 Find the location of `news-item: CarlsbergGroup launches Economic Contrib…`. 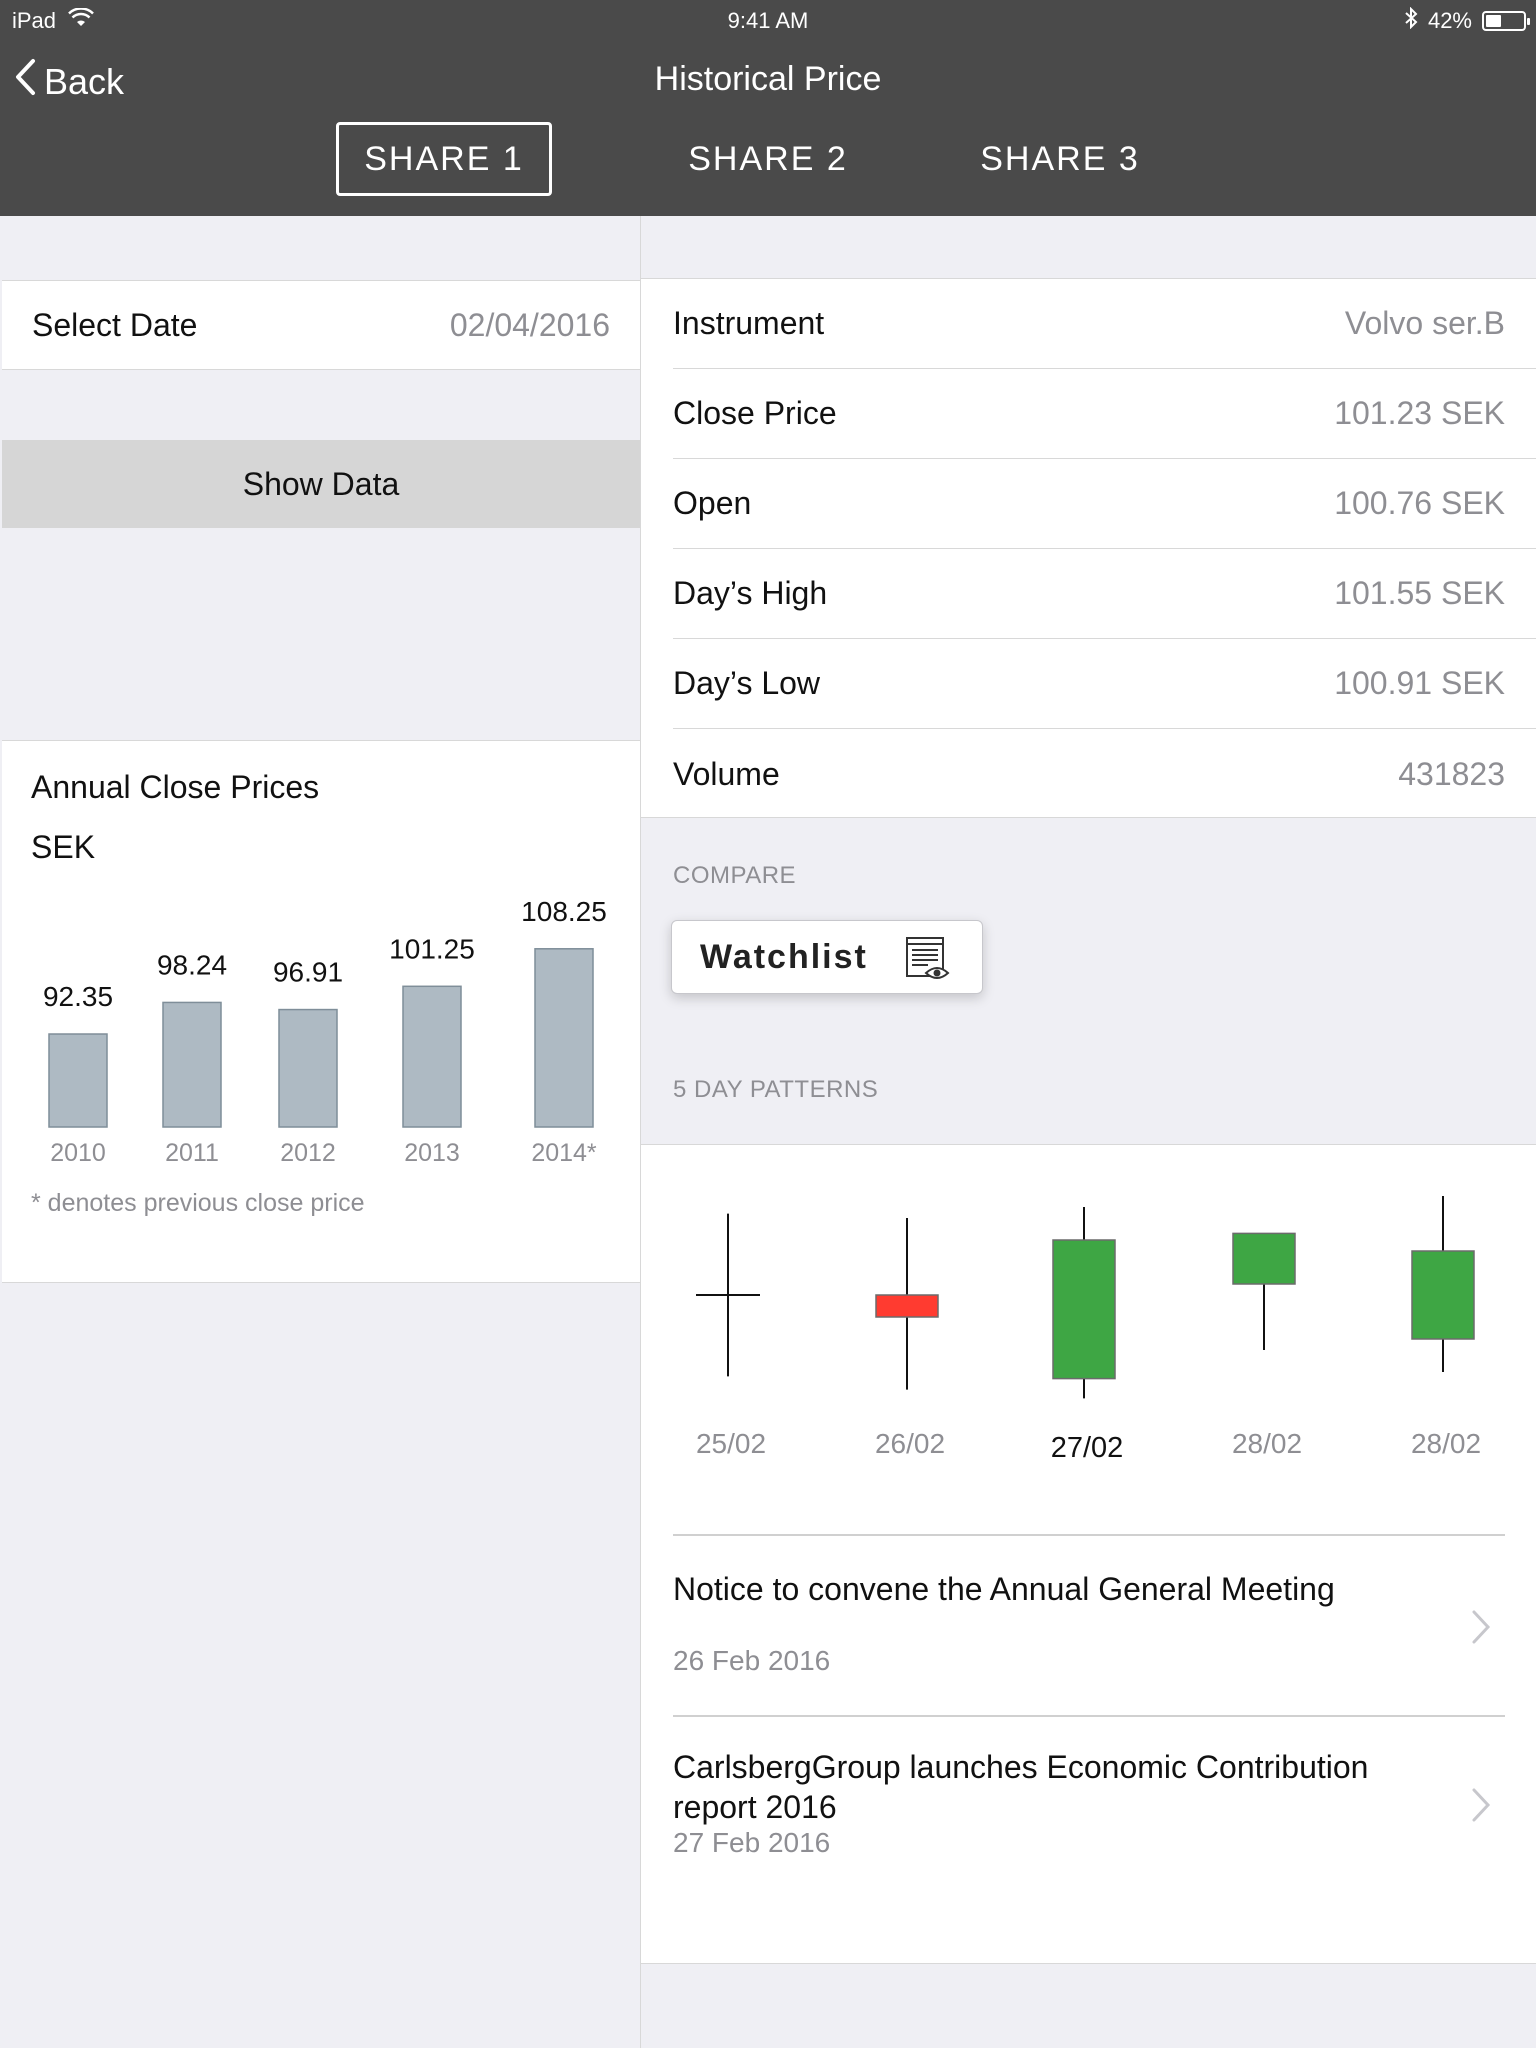

news-item: CarlsbergGroup launches Economic Contrib… is located at coordinates (1092, 1807).